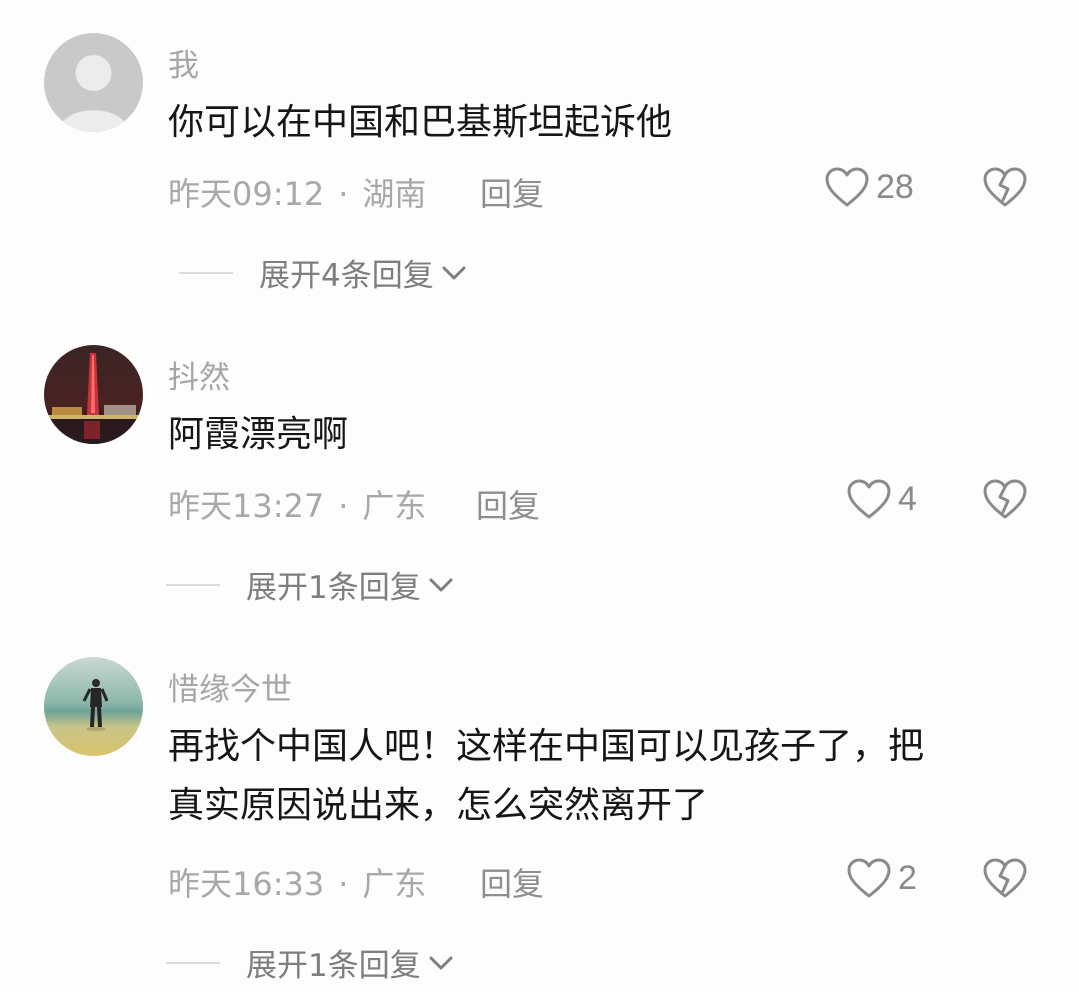 This screenshot has height=992, width=1079. I want to click on comment-text-line: 真实原因说出来，怎么突然离开了, so click(438, 805).